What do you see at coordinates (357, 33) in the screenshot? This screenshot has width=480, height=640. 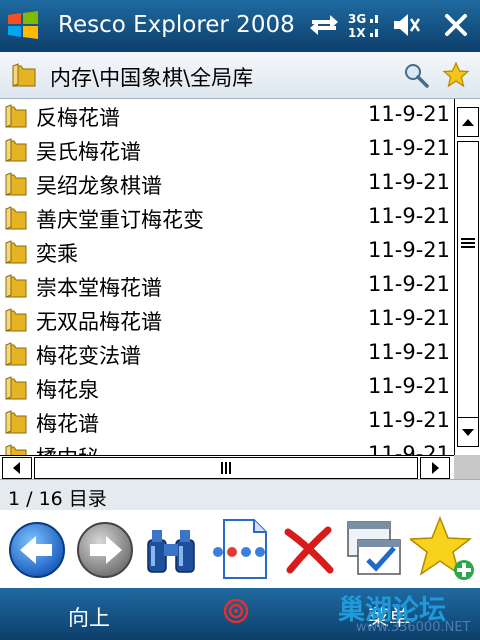 I see `signal-bottom-label: 1X` at bounding box center [357, 33].